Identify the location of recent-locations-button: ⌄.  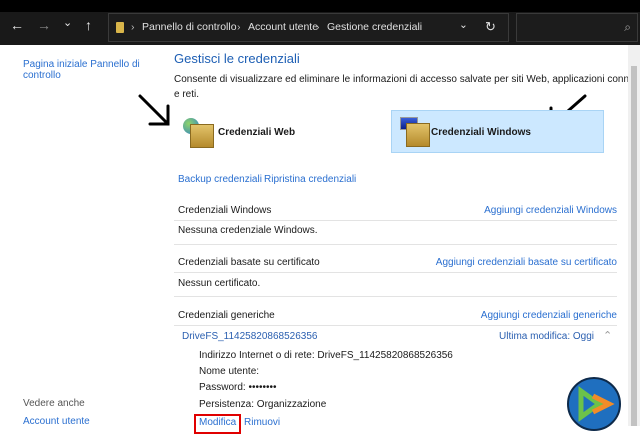
(67, 22).